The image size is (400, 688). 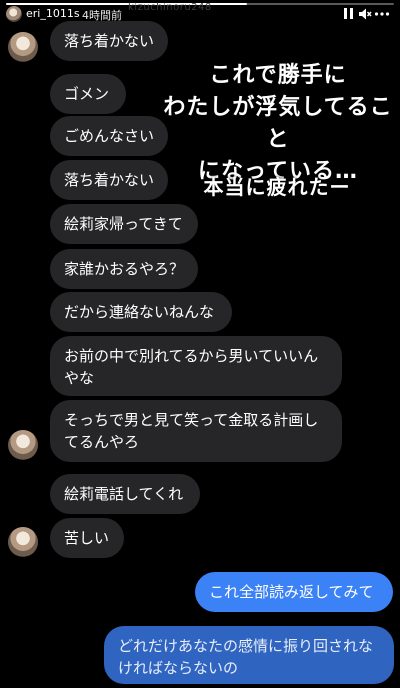 I want to click on message-bubble-incoming: 絵莉電話してくれ, so click(x=125, y=494).